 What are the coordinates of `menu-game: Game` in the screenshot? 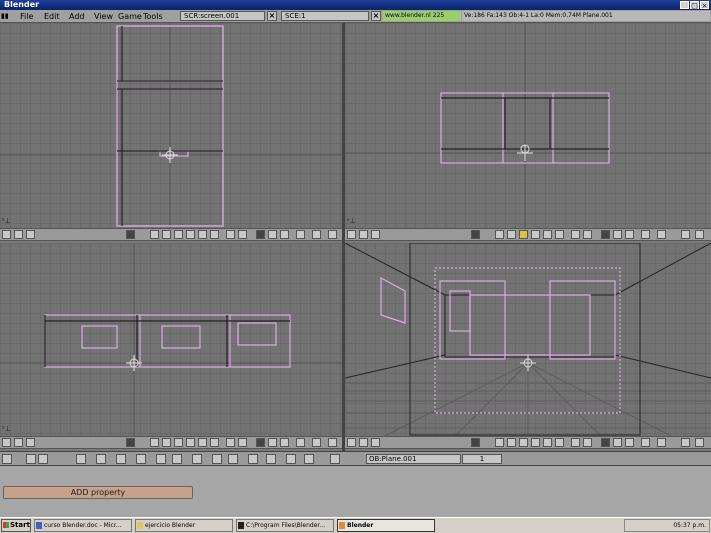 It's located at (130, 16).